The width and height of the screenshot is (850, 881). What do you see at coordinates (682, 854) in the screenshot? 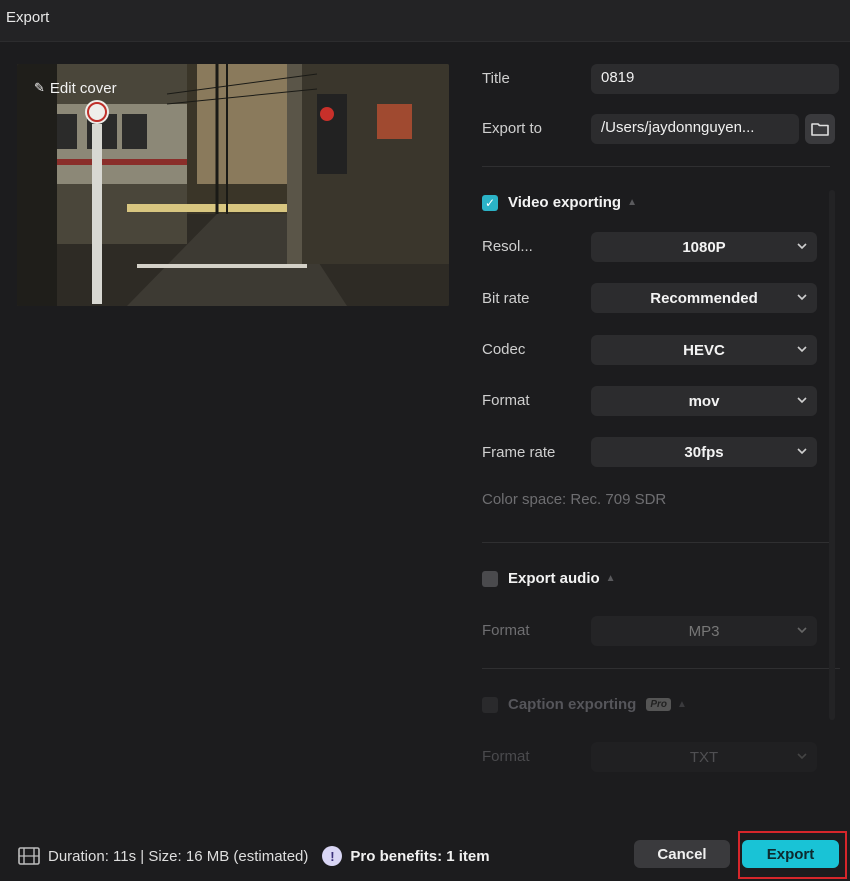
I see `cancel-button: Cancel` at bounding box center [682, 854].